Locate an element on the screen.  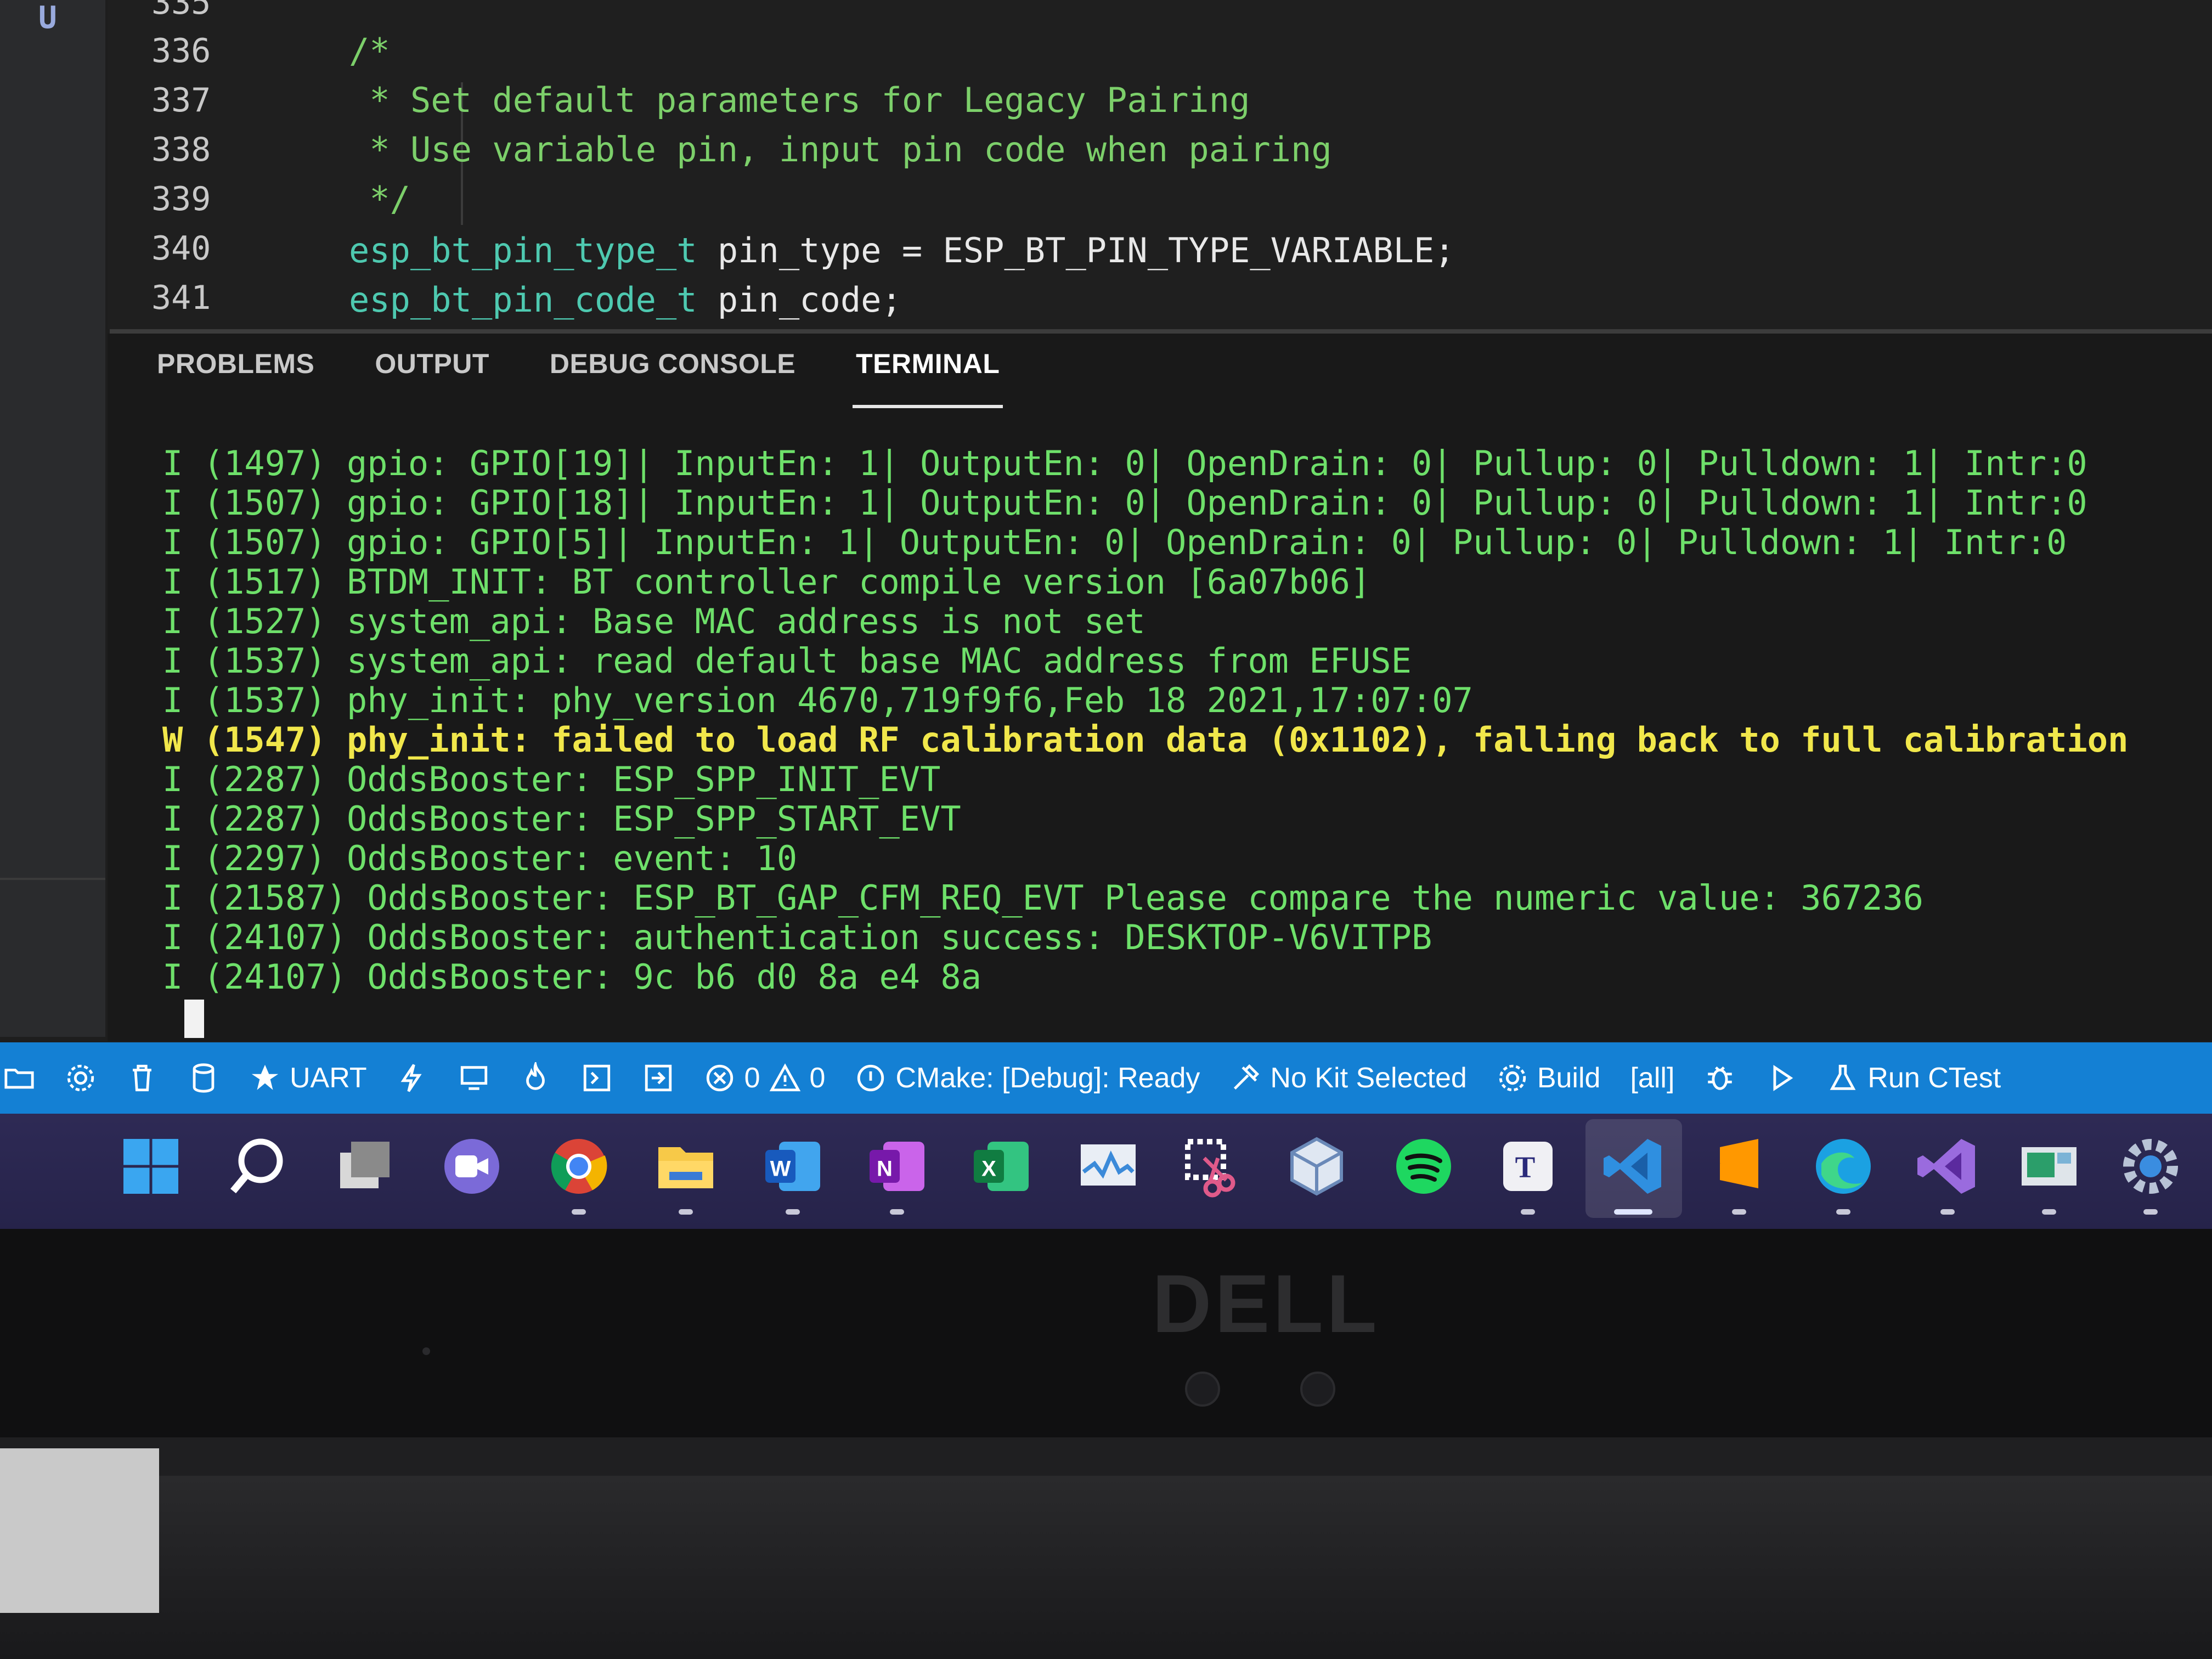
code-line: /* is located at coordinates (1254, 51).